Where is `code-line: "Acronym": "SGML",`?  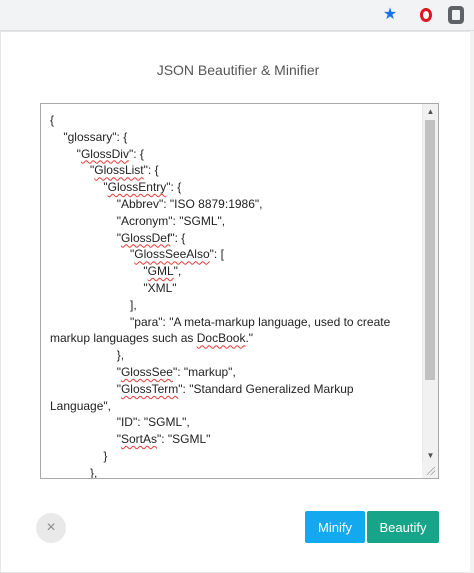 code-line: "Acronym": "SGML", is located at coordinates (138, 220).